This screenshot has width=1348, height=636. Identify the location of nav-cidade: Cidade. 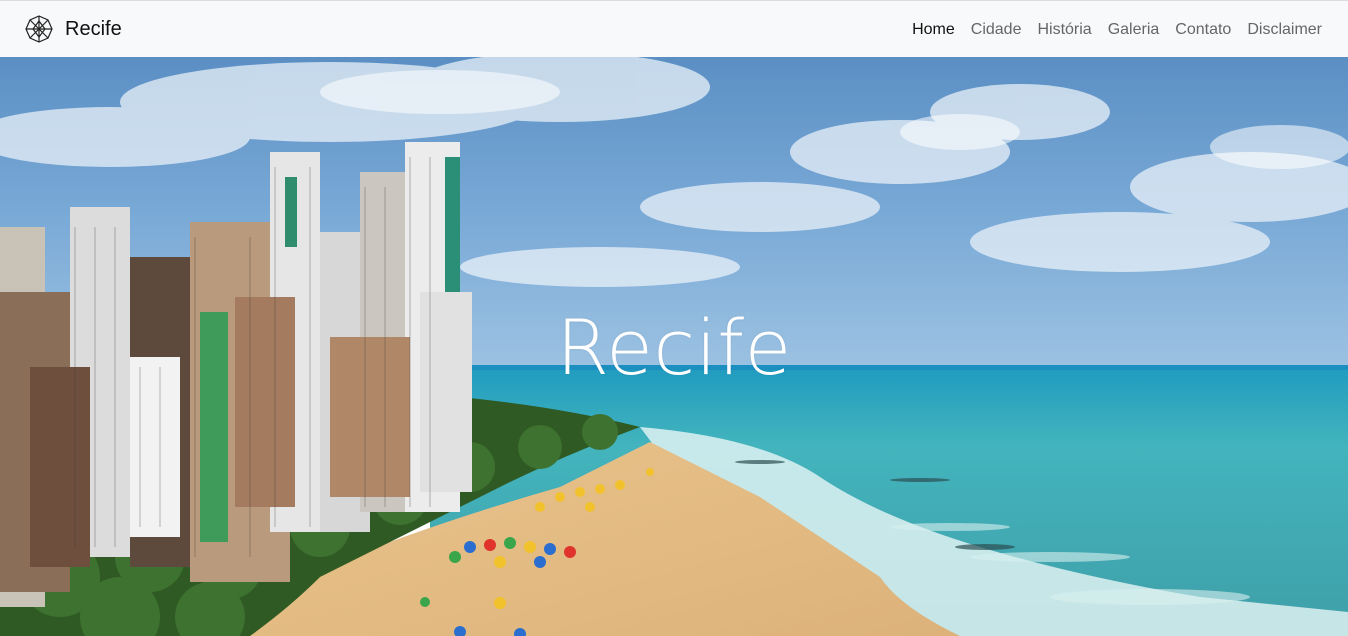
(996, 30).